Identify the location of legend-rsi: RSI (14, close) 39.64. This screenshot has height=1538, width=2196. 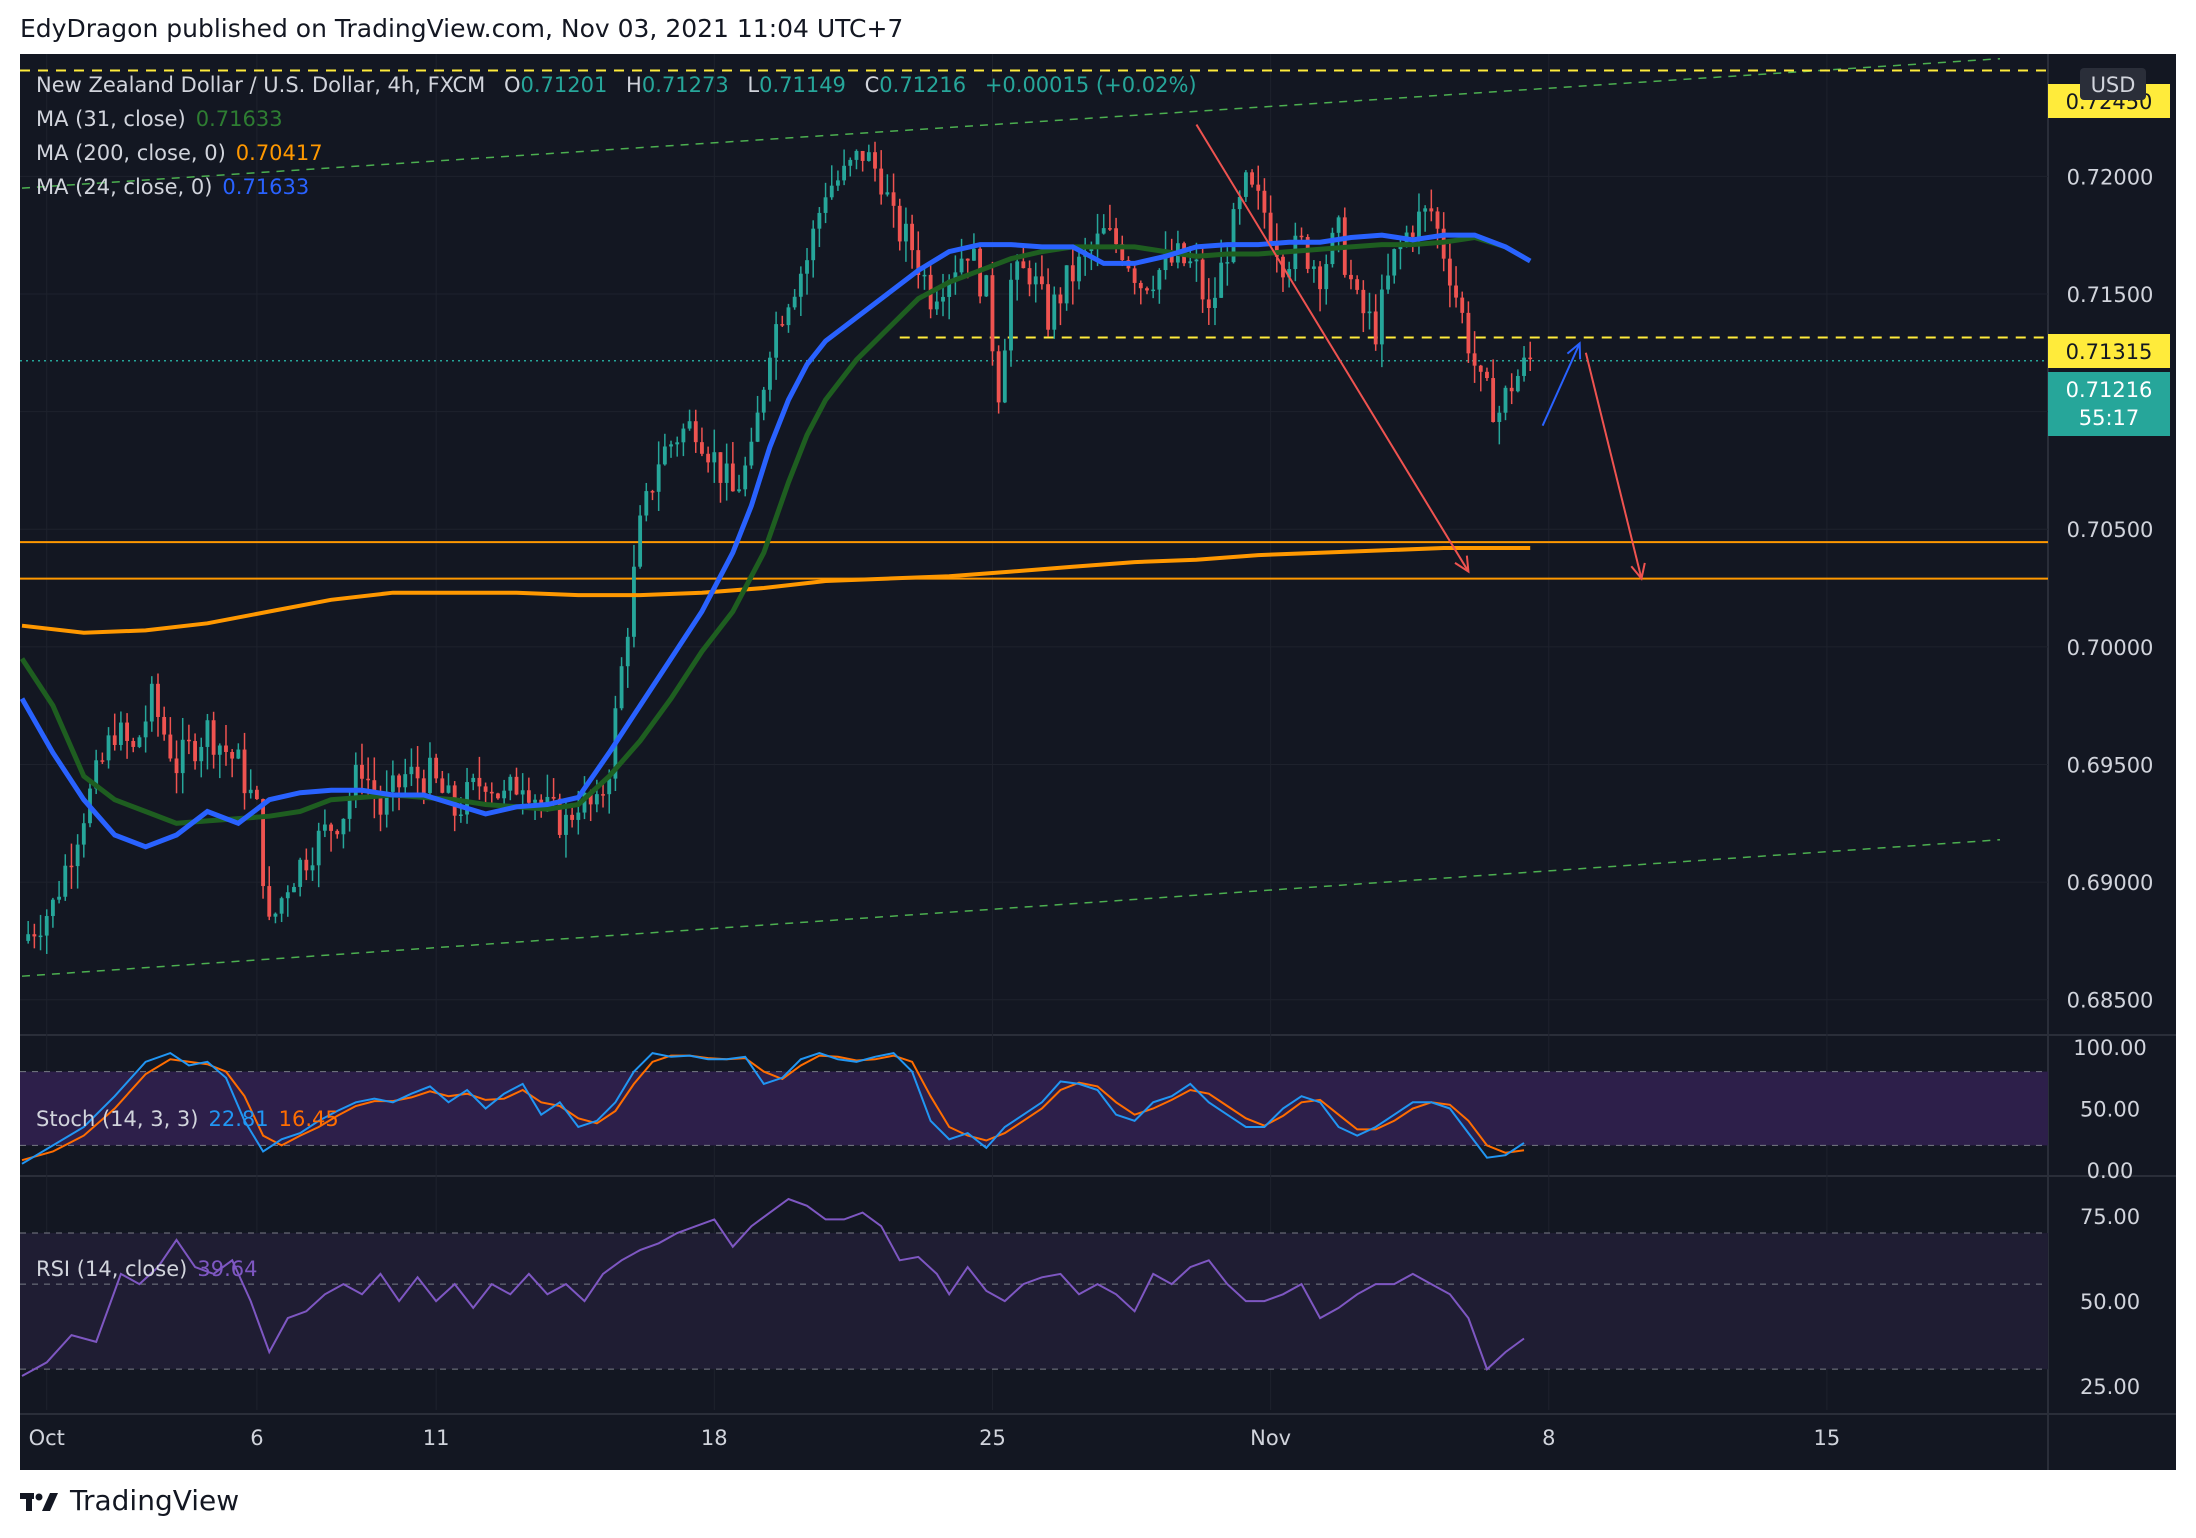
(146, 1269).